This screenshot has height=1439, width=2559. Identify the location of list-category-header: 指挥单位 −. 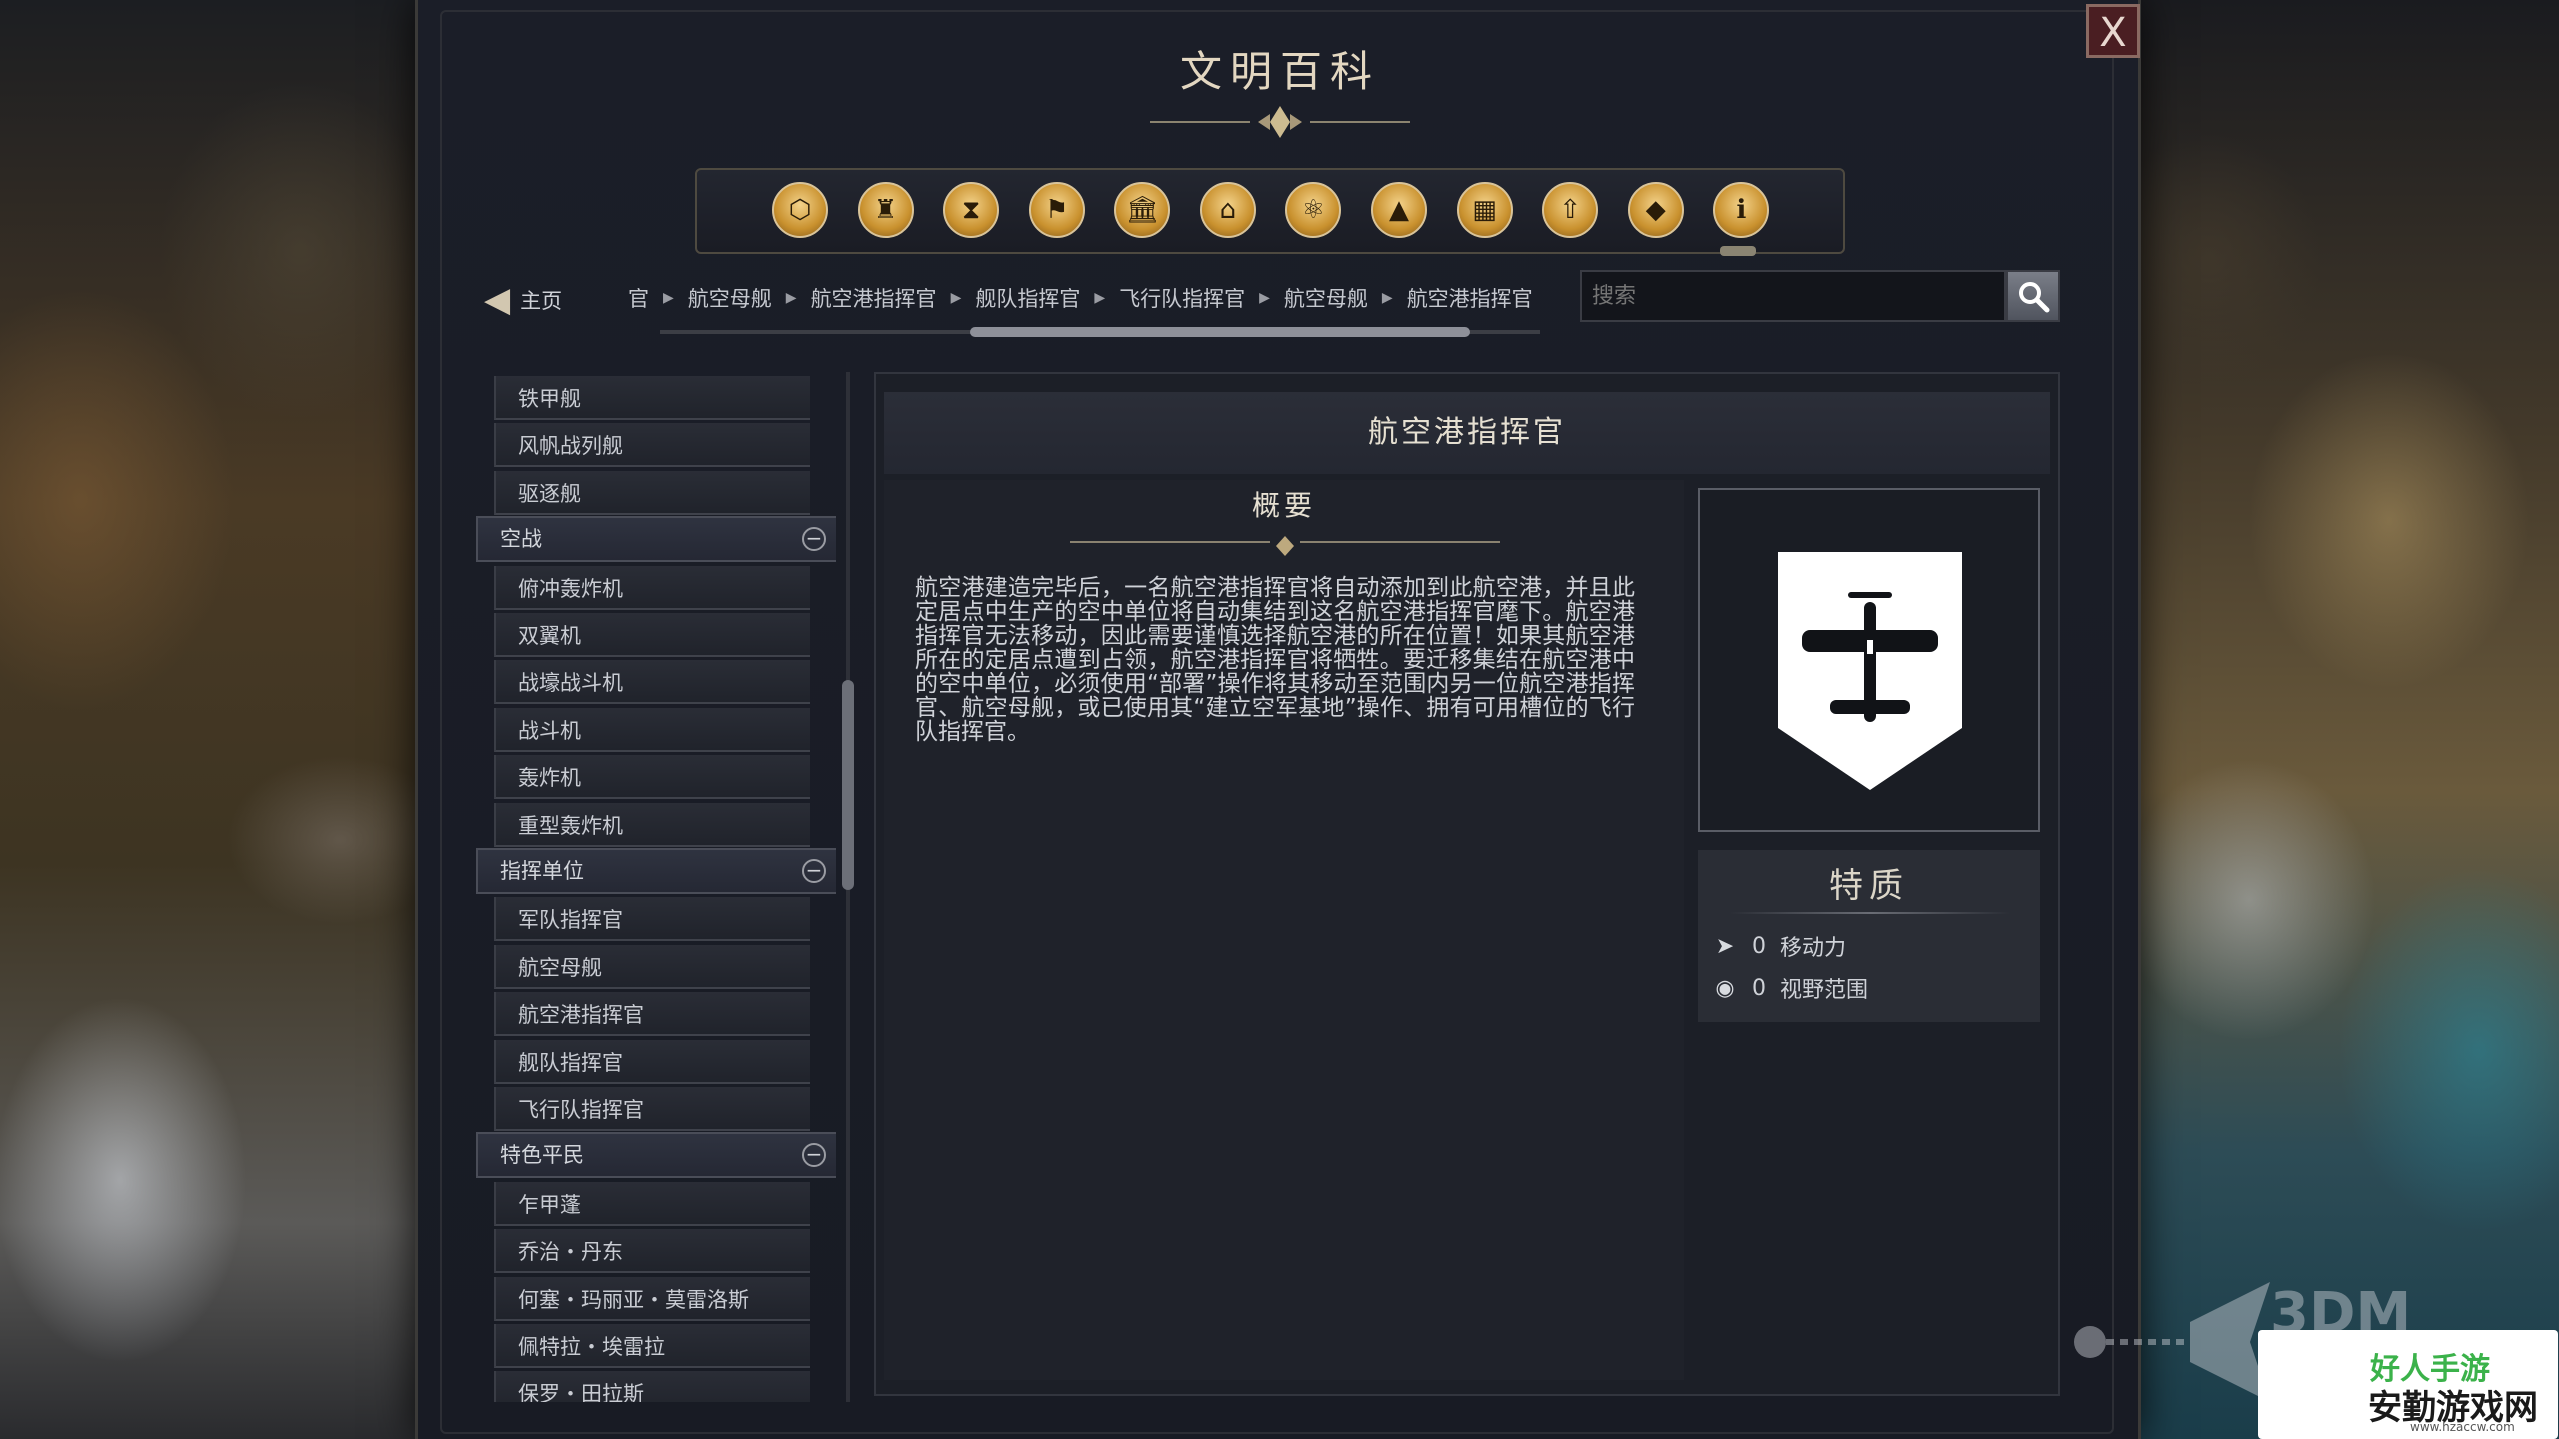
(656, 871).